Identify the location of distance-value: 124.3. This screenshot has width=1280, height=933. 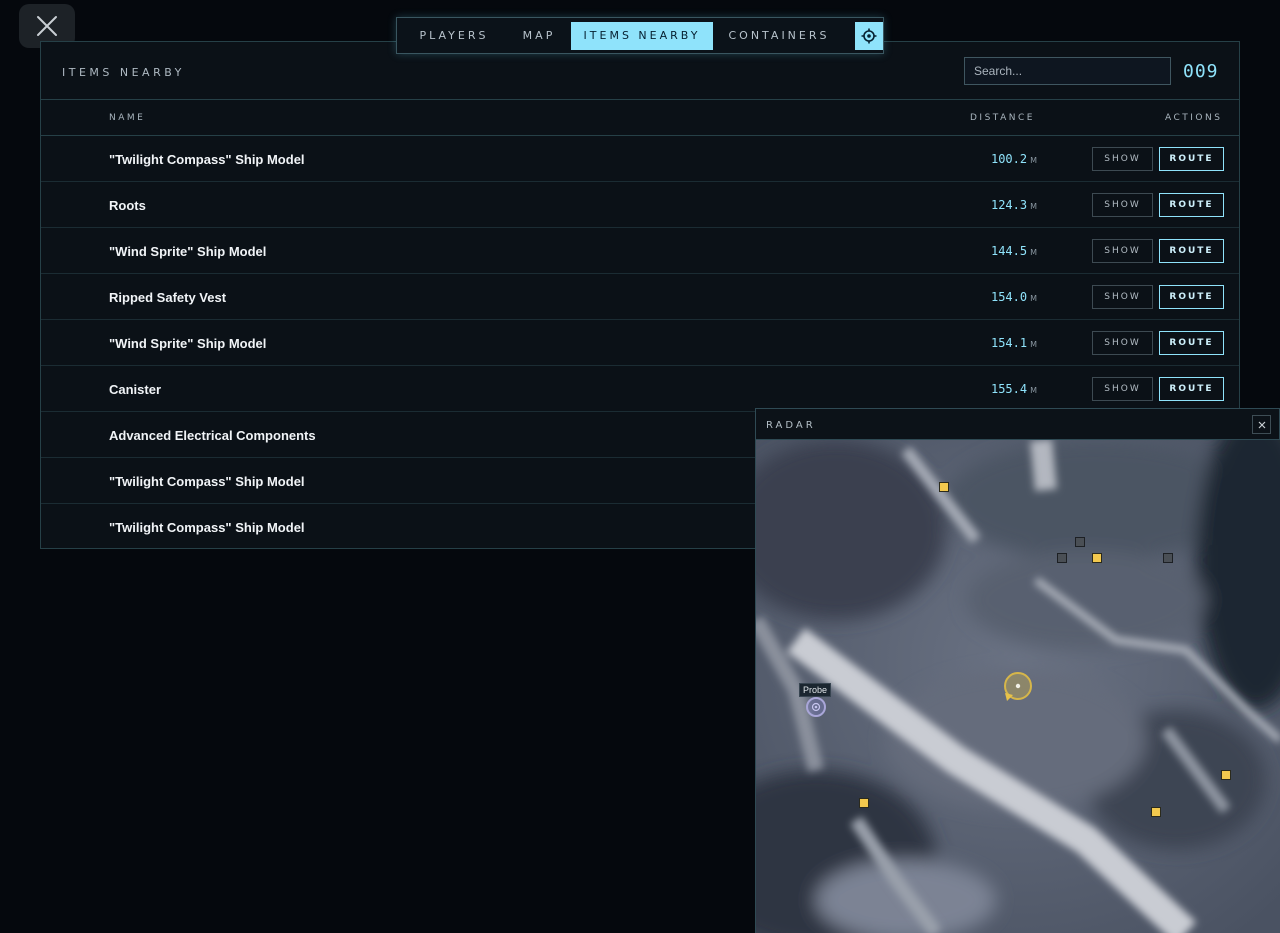
(1009, 205).